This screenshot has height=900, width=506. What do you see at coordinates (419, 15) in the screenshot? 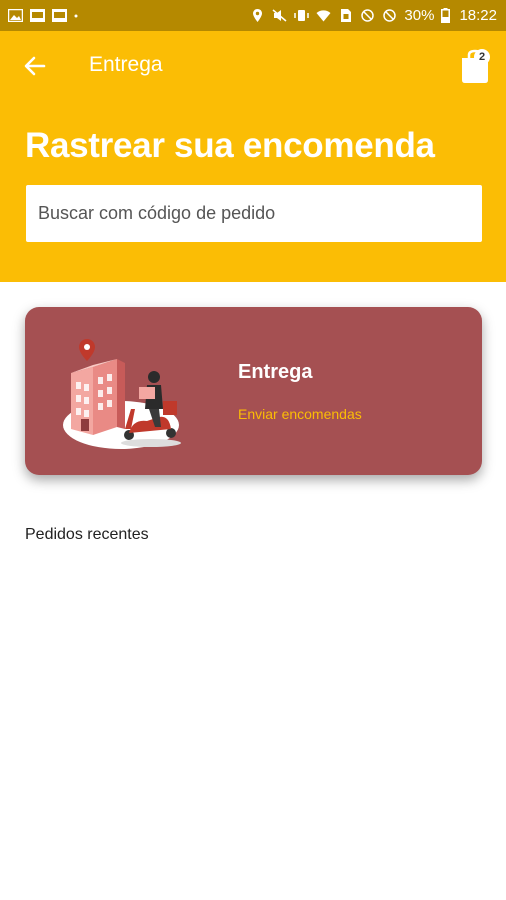
I see `battery-percent: 30%` at bounding box center [419, 15].